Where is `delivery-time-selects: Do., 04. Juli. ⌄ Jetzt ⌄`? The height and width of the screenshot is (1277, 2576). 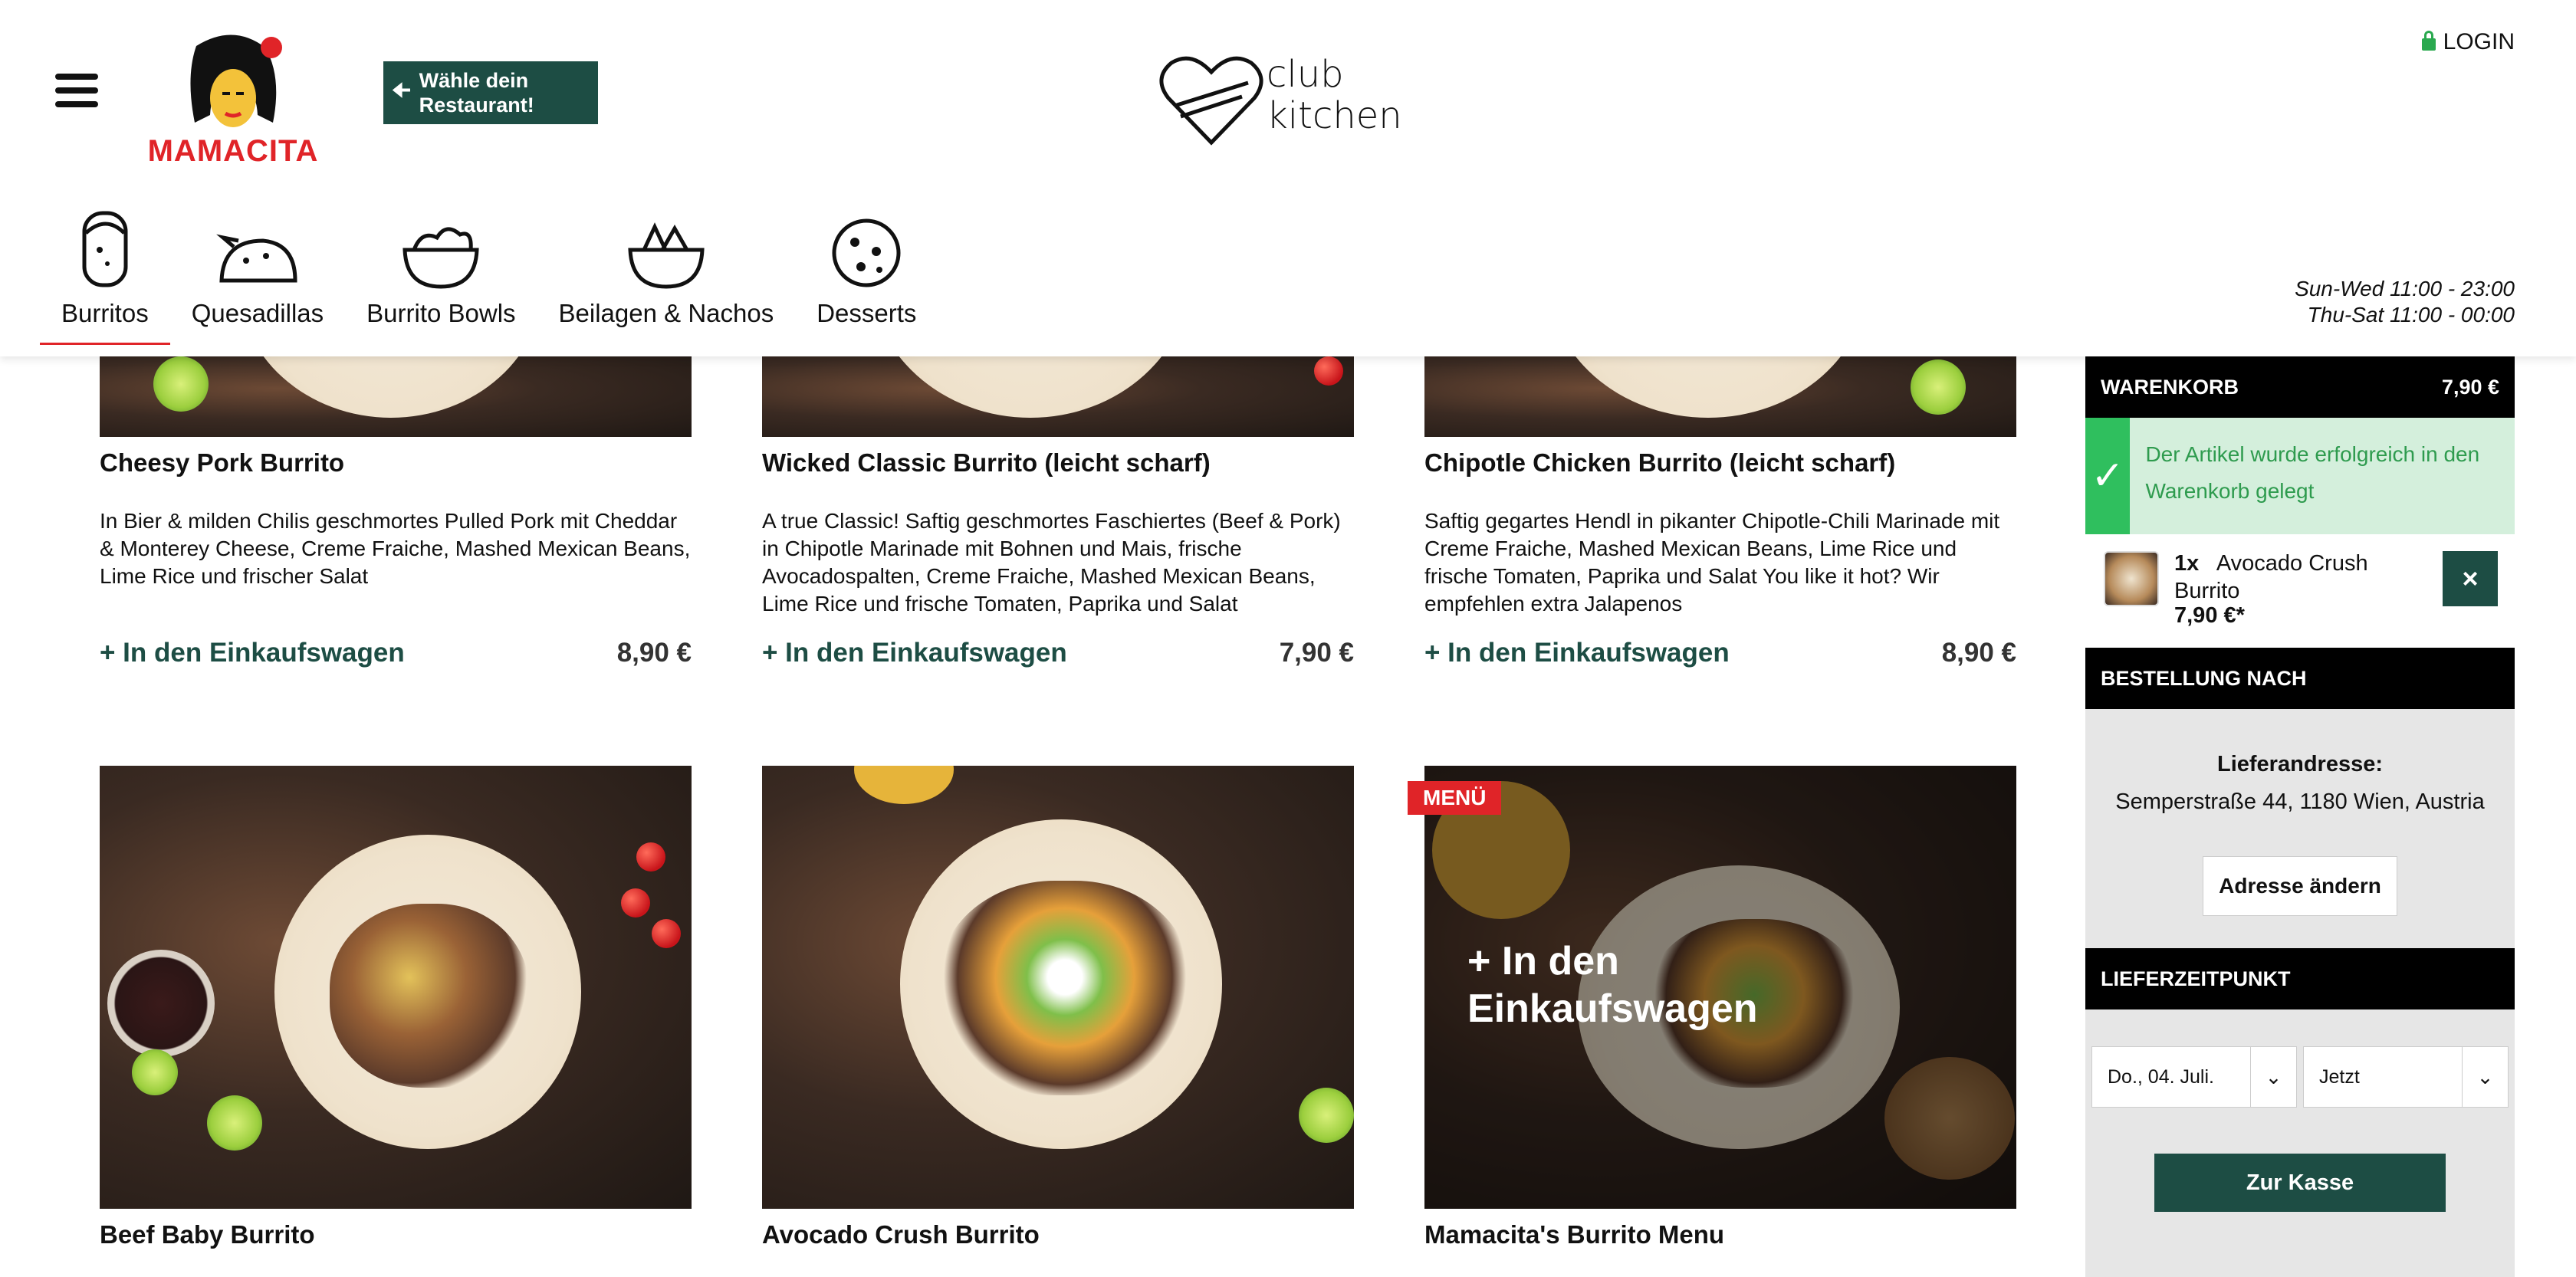
delivery-time-selects: Do., 04. Juli. ⌄ Jetzt ⌄ is located at coordinates (2300, 1081).